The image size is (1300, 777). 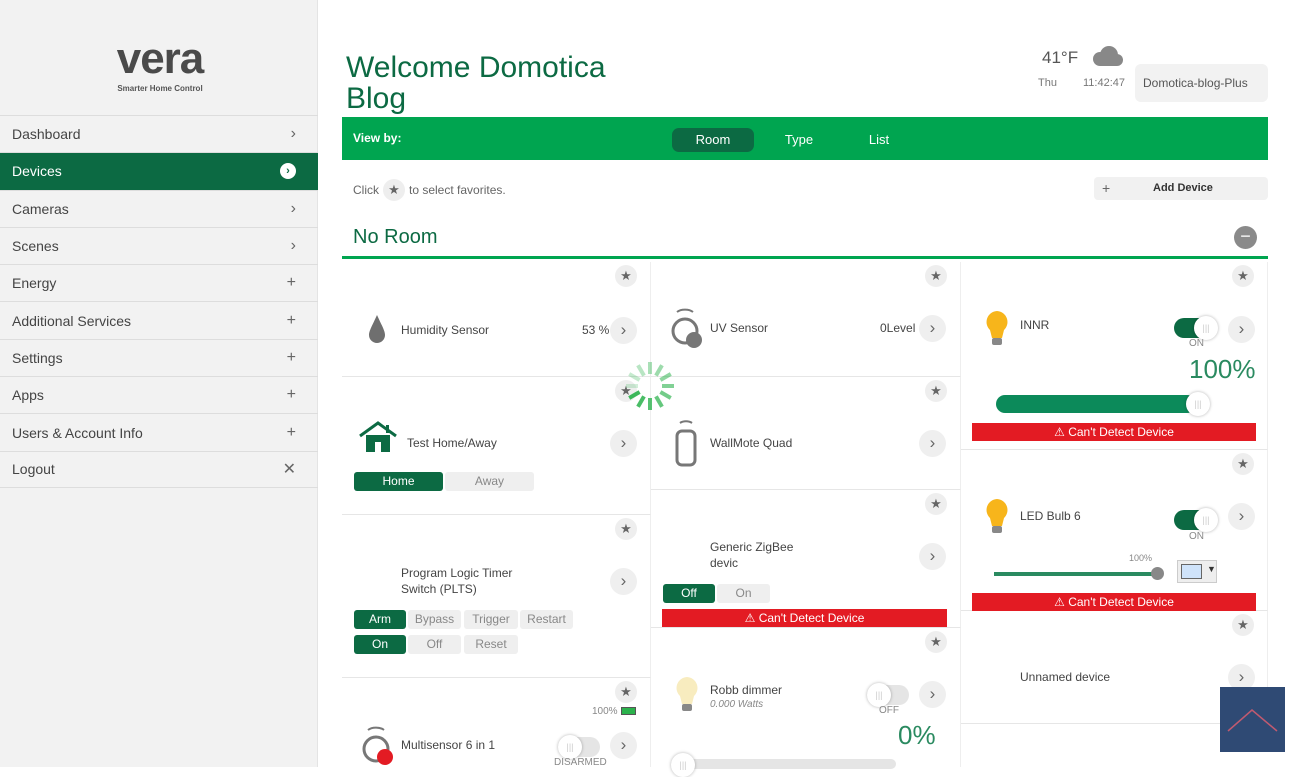 I want to click on scroll-to-top-button, so click(x=1252, y=719).